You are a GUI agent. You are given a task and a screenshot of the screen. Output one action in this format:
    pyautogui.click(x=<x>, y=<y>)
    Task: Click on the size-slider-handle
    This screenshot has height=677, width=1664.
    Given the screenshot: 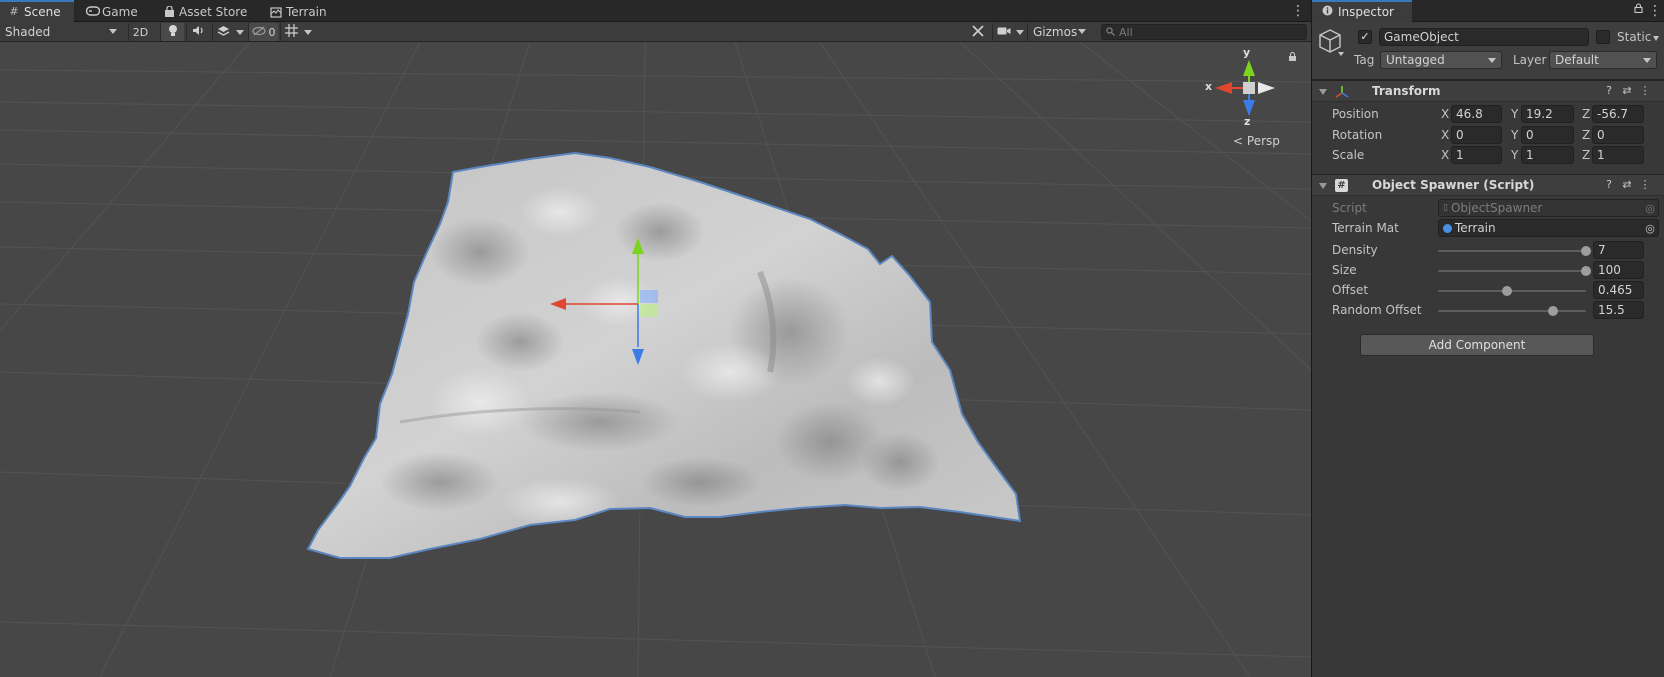 What is the action you would take?
    pyautogui.click(x=1586, y=271)
    